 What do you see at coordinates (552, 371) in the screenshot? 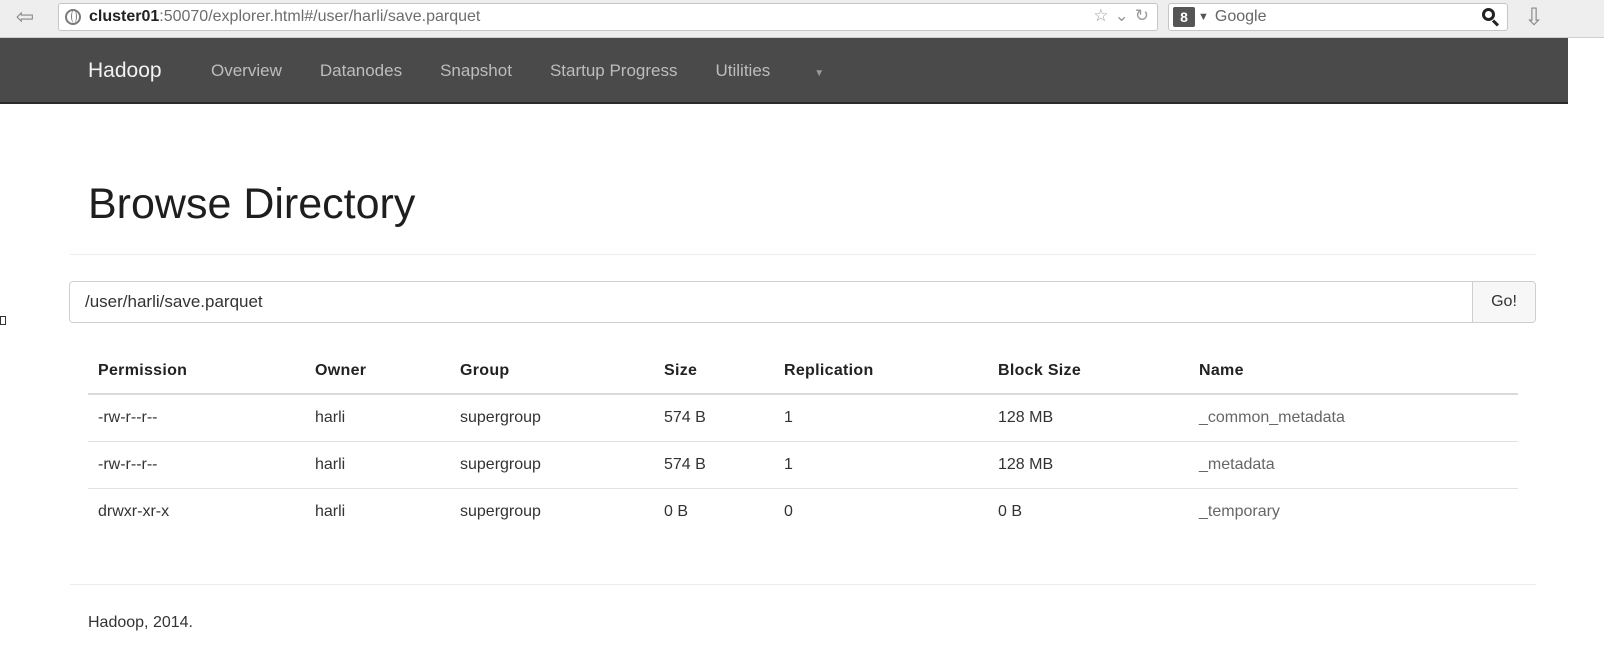
I see `column-header-group: Group` at bounding box center [552, 371].